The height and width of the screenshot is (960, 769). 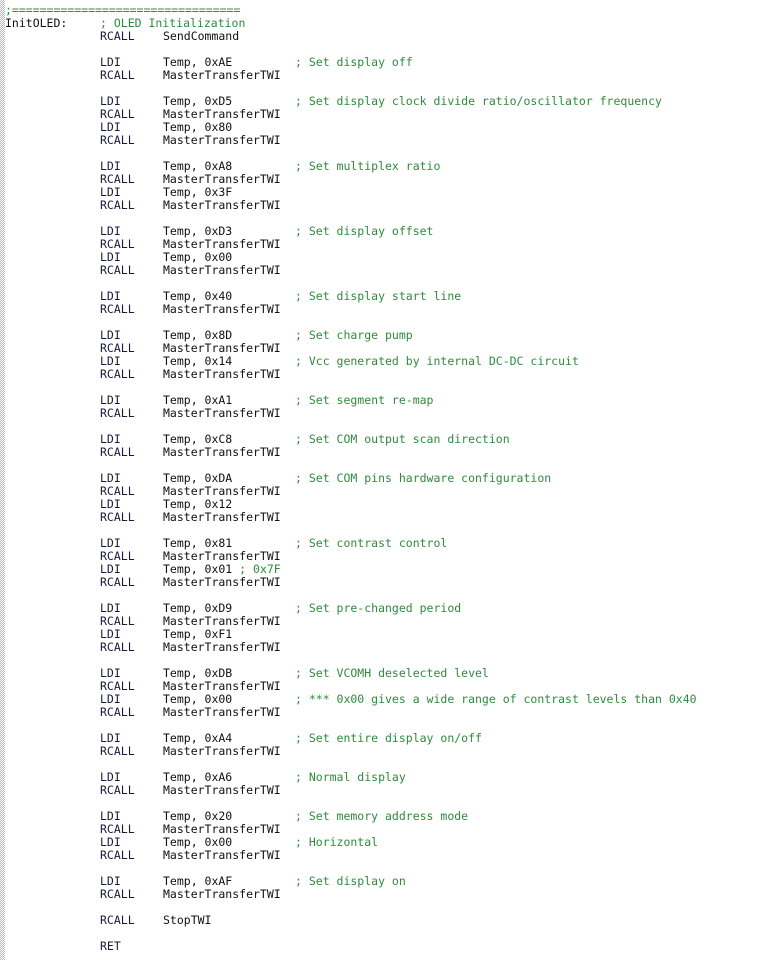 I want to click on comment-text: ; Set memory address mode, so click(x=382, y=816).